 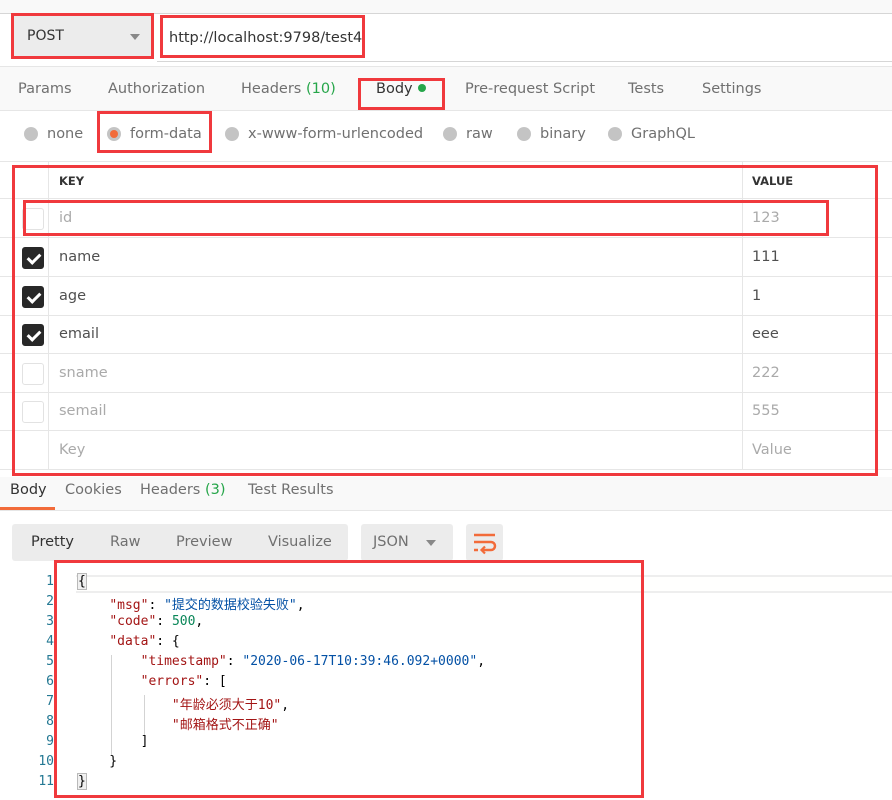 What do you see at coordinates (391, 542) in the screenshot?
I see `format-label: JSON` at bounding box center [391, 542].